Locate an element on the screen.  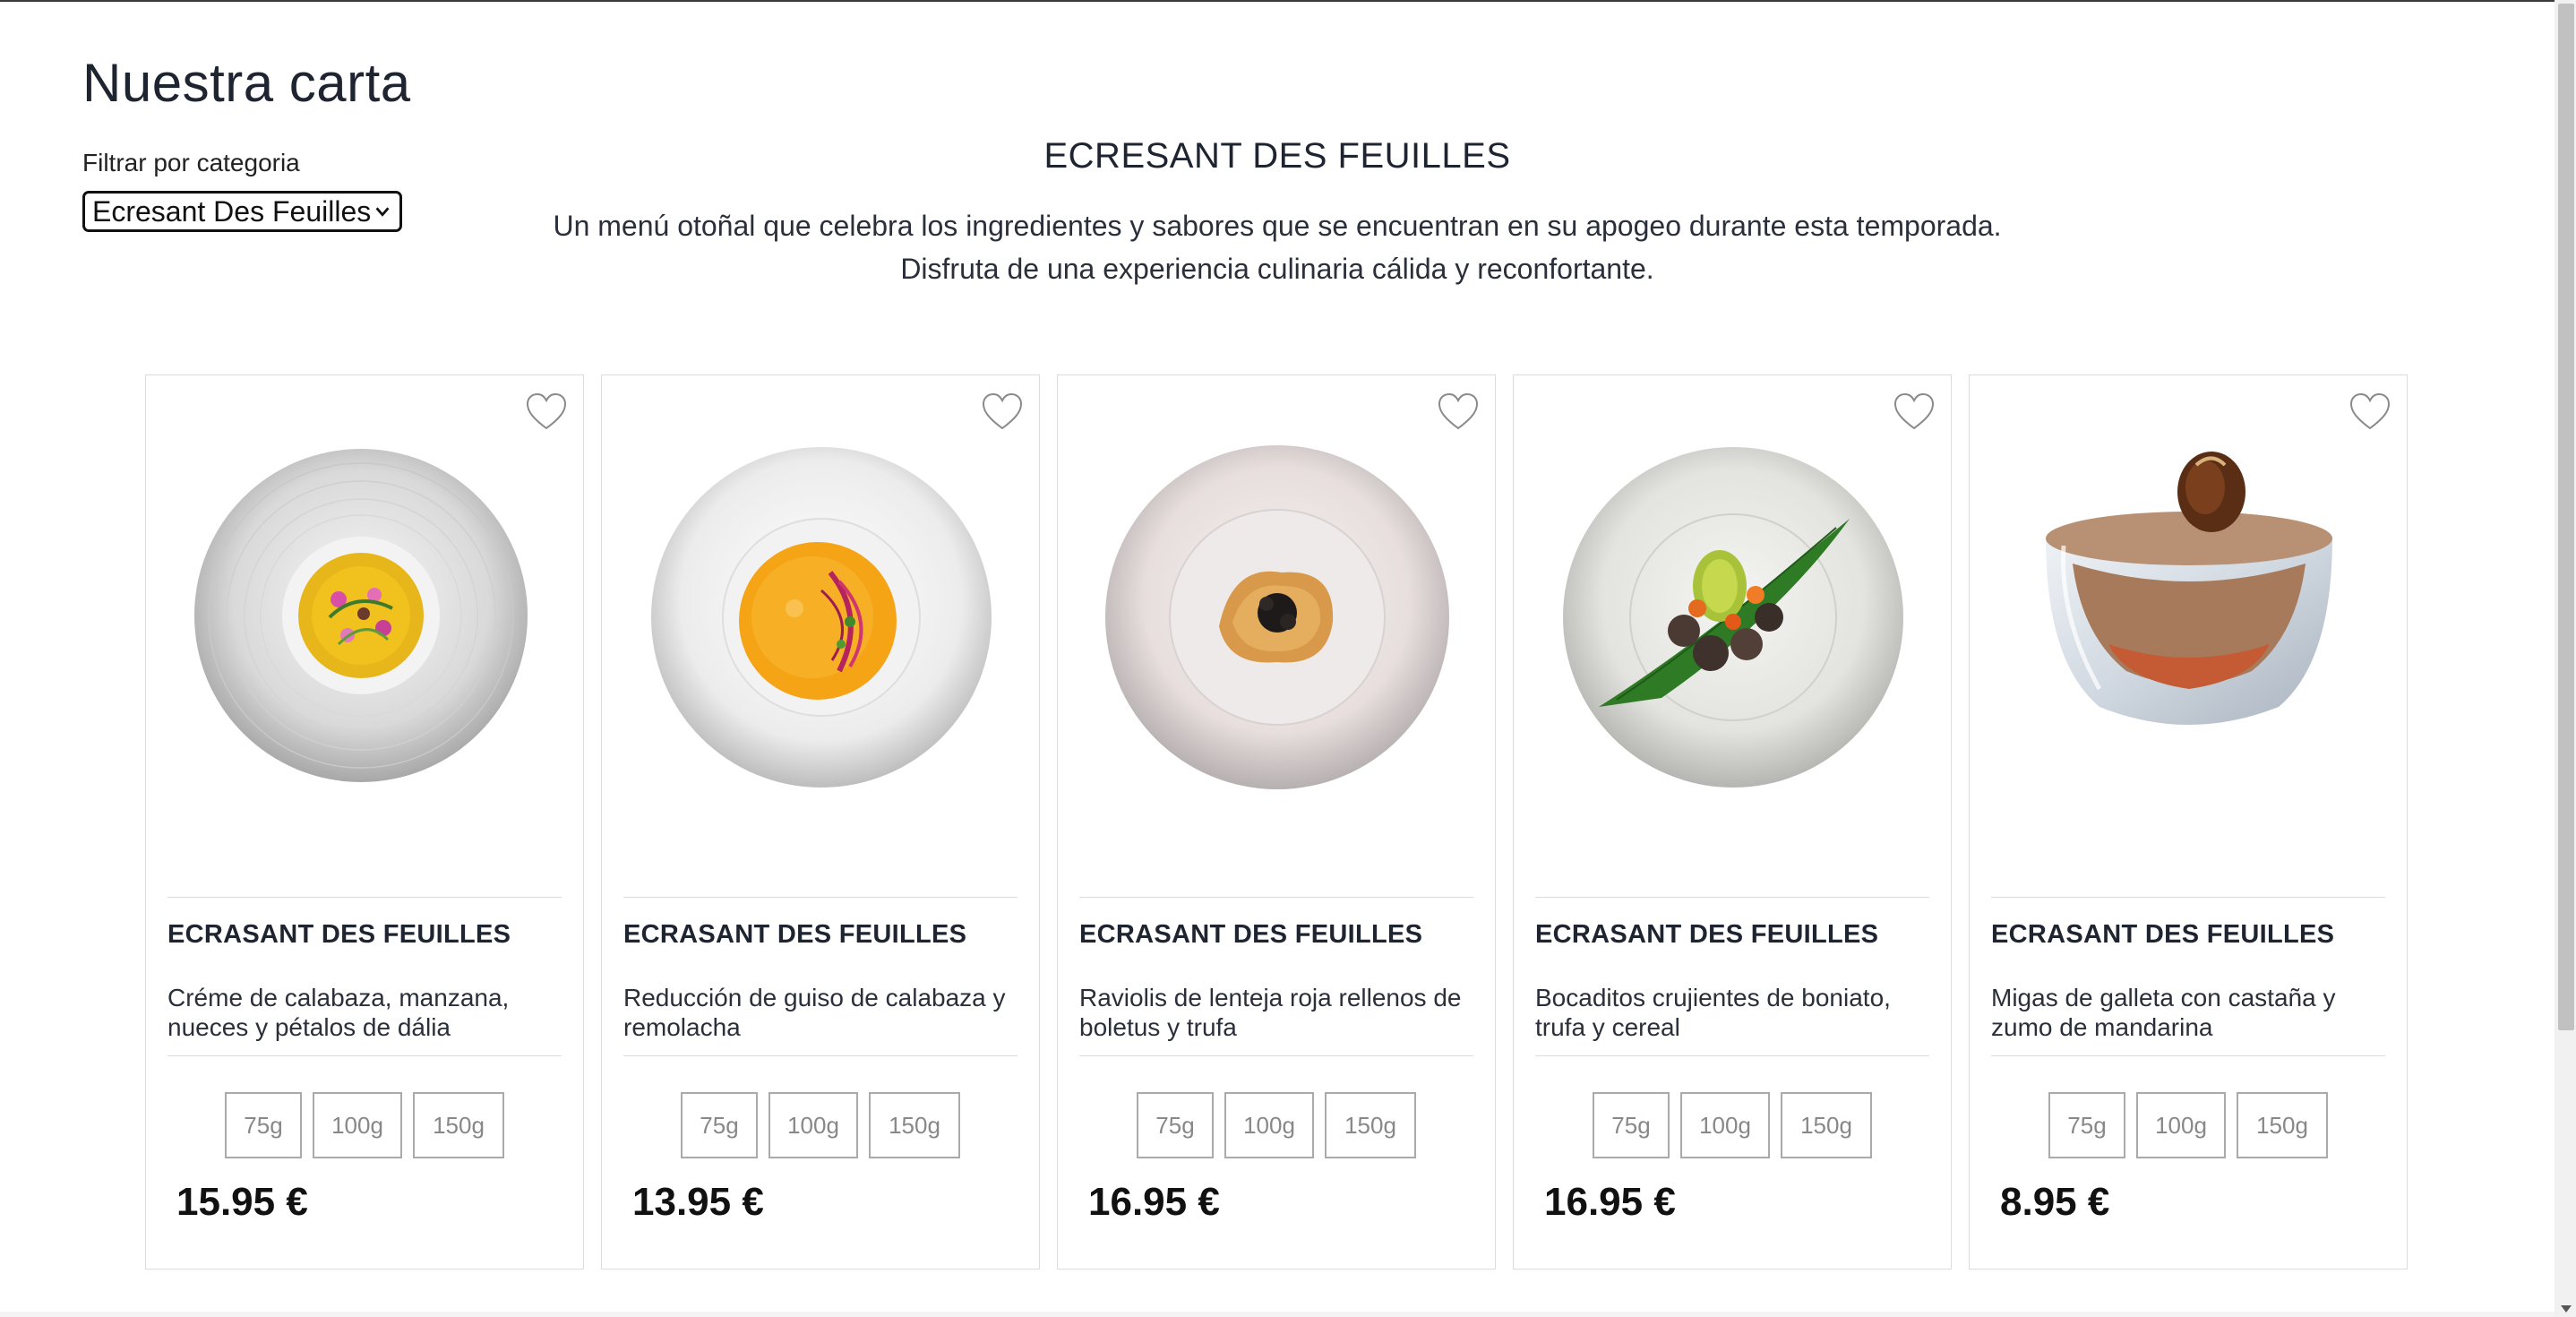
dish-price: 13.95 € is located at coordinates (698, 1202).